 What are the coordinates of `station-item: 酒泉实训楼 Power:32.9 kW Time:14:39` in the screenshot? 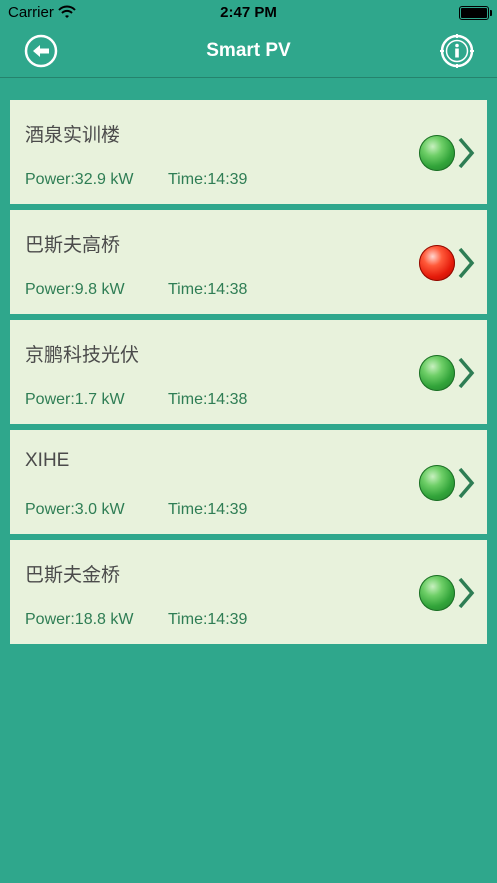 It's located at (248, 152).